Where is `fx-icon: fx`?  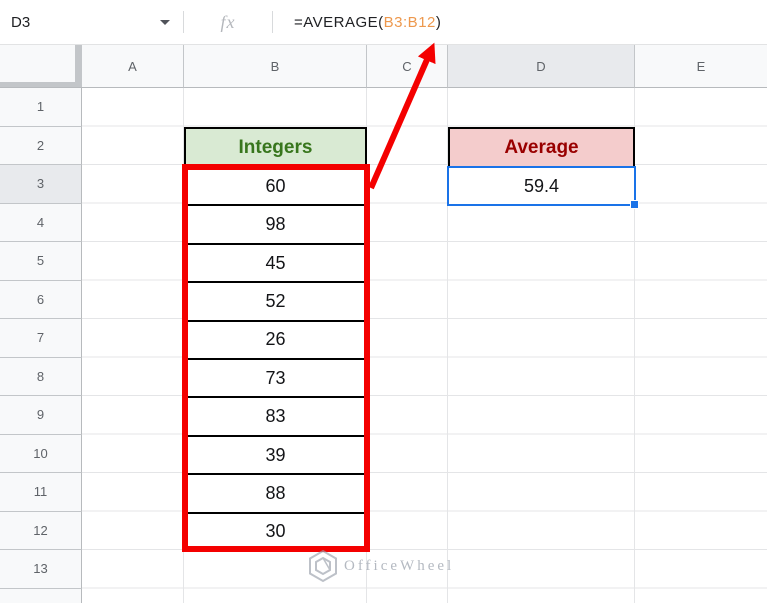
fx-icon: fx is located at coordinates (228, 21).